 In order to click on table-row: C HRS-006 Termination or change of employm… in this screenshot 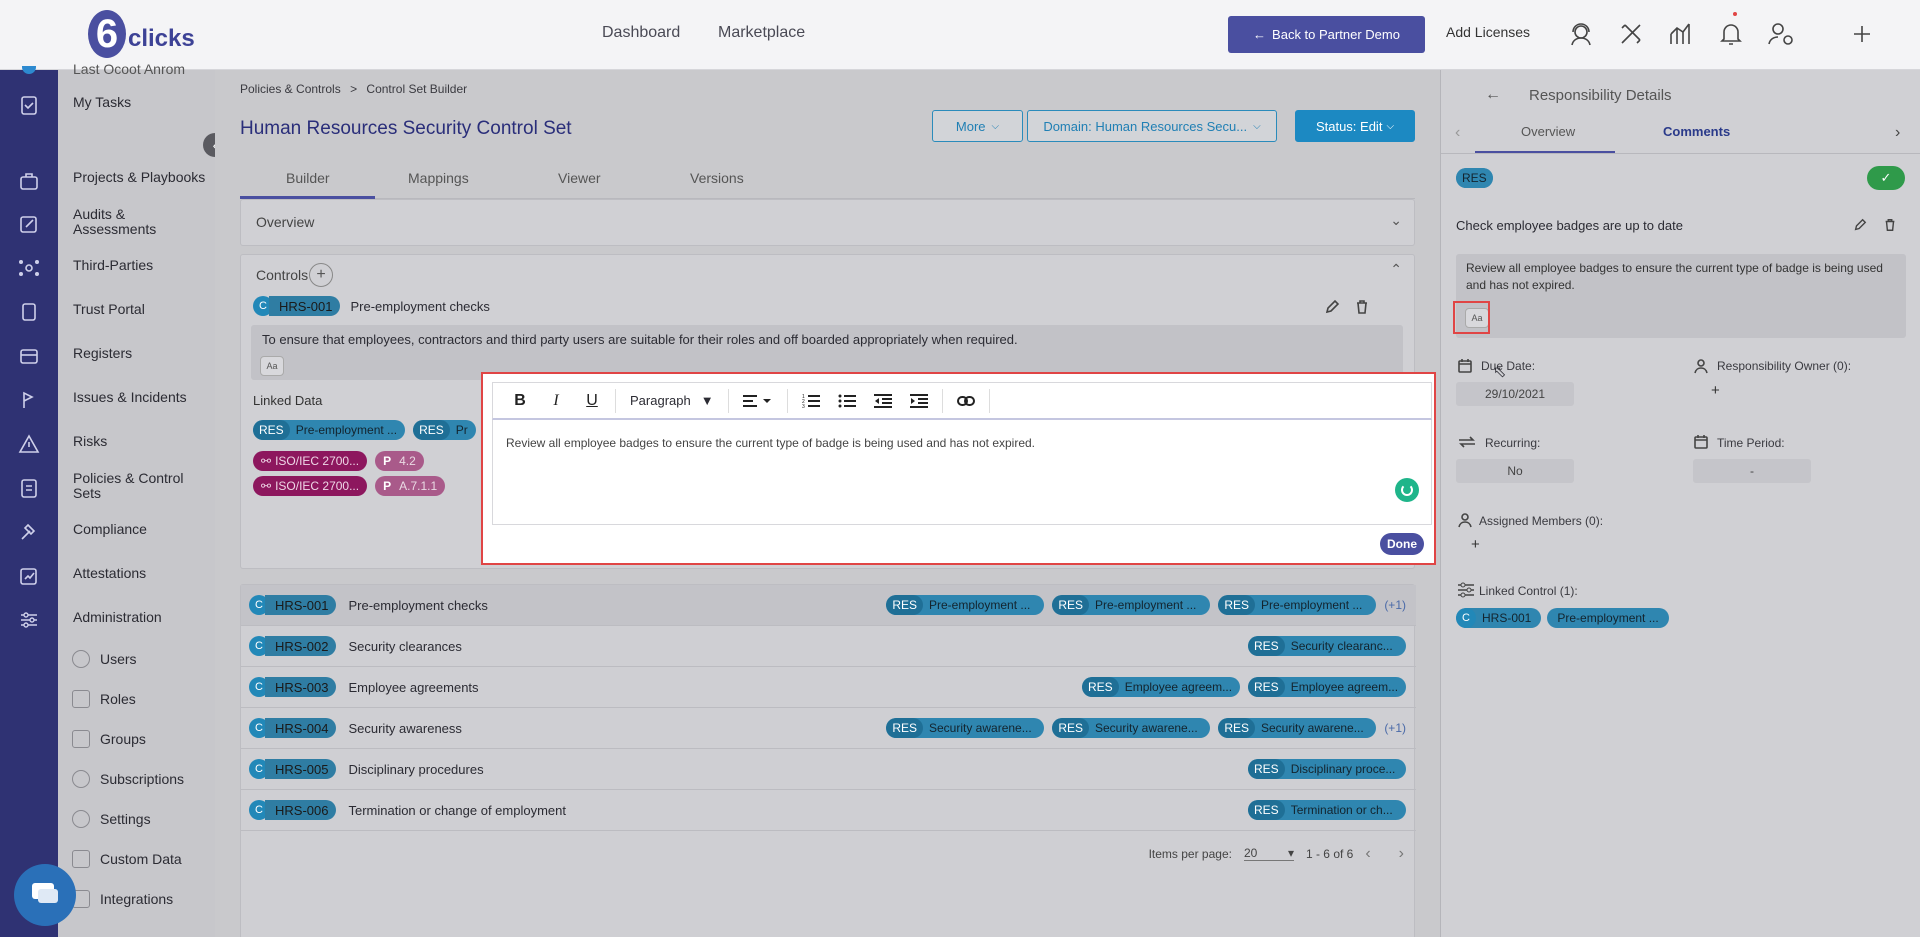, I will do `click(828, 810)`.